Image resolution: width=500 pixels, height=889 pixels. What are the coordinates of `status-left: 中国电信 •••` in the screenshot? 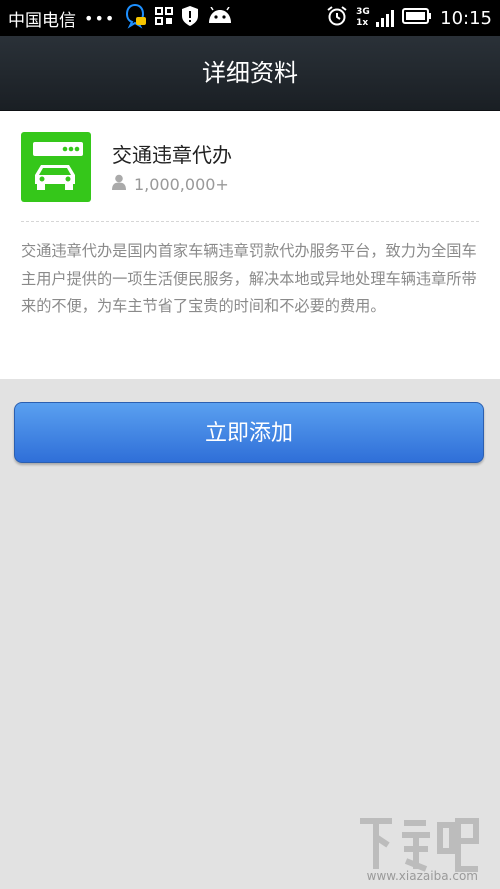 It's located at (120, 18).